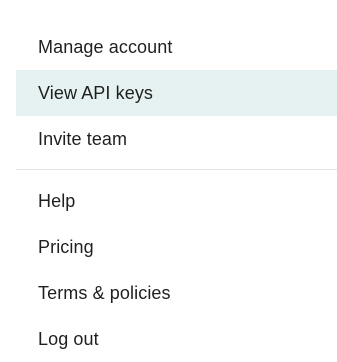 Image resolution: width=337 pixels, height=362 pixels. Describe the element at coordinates (176, 201) in the screenshot. I see `menu-item-help: Help` at that location.